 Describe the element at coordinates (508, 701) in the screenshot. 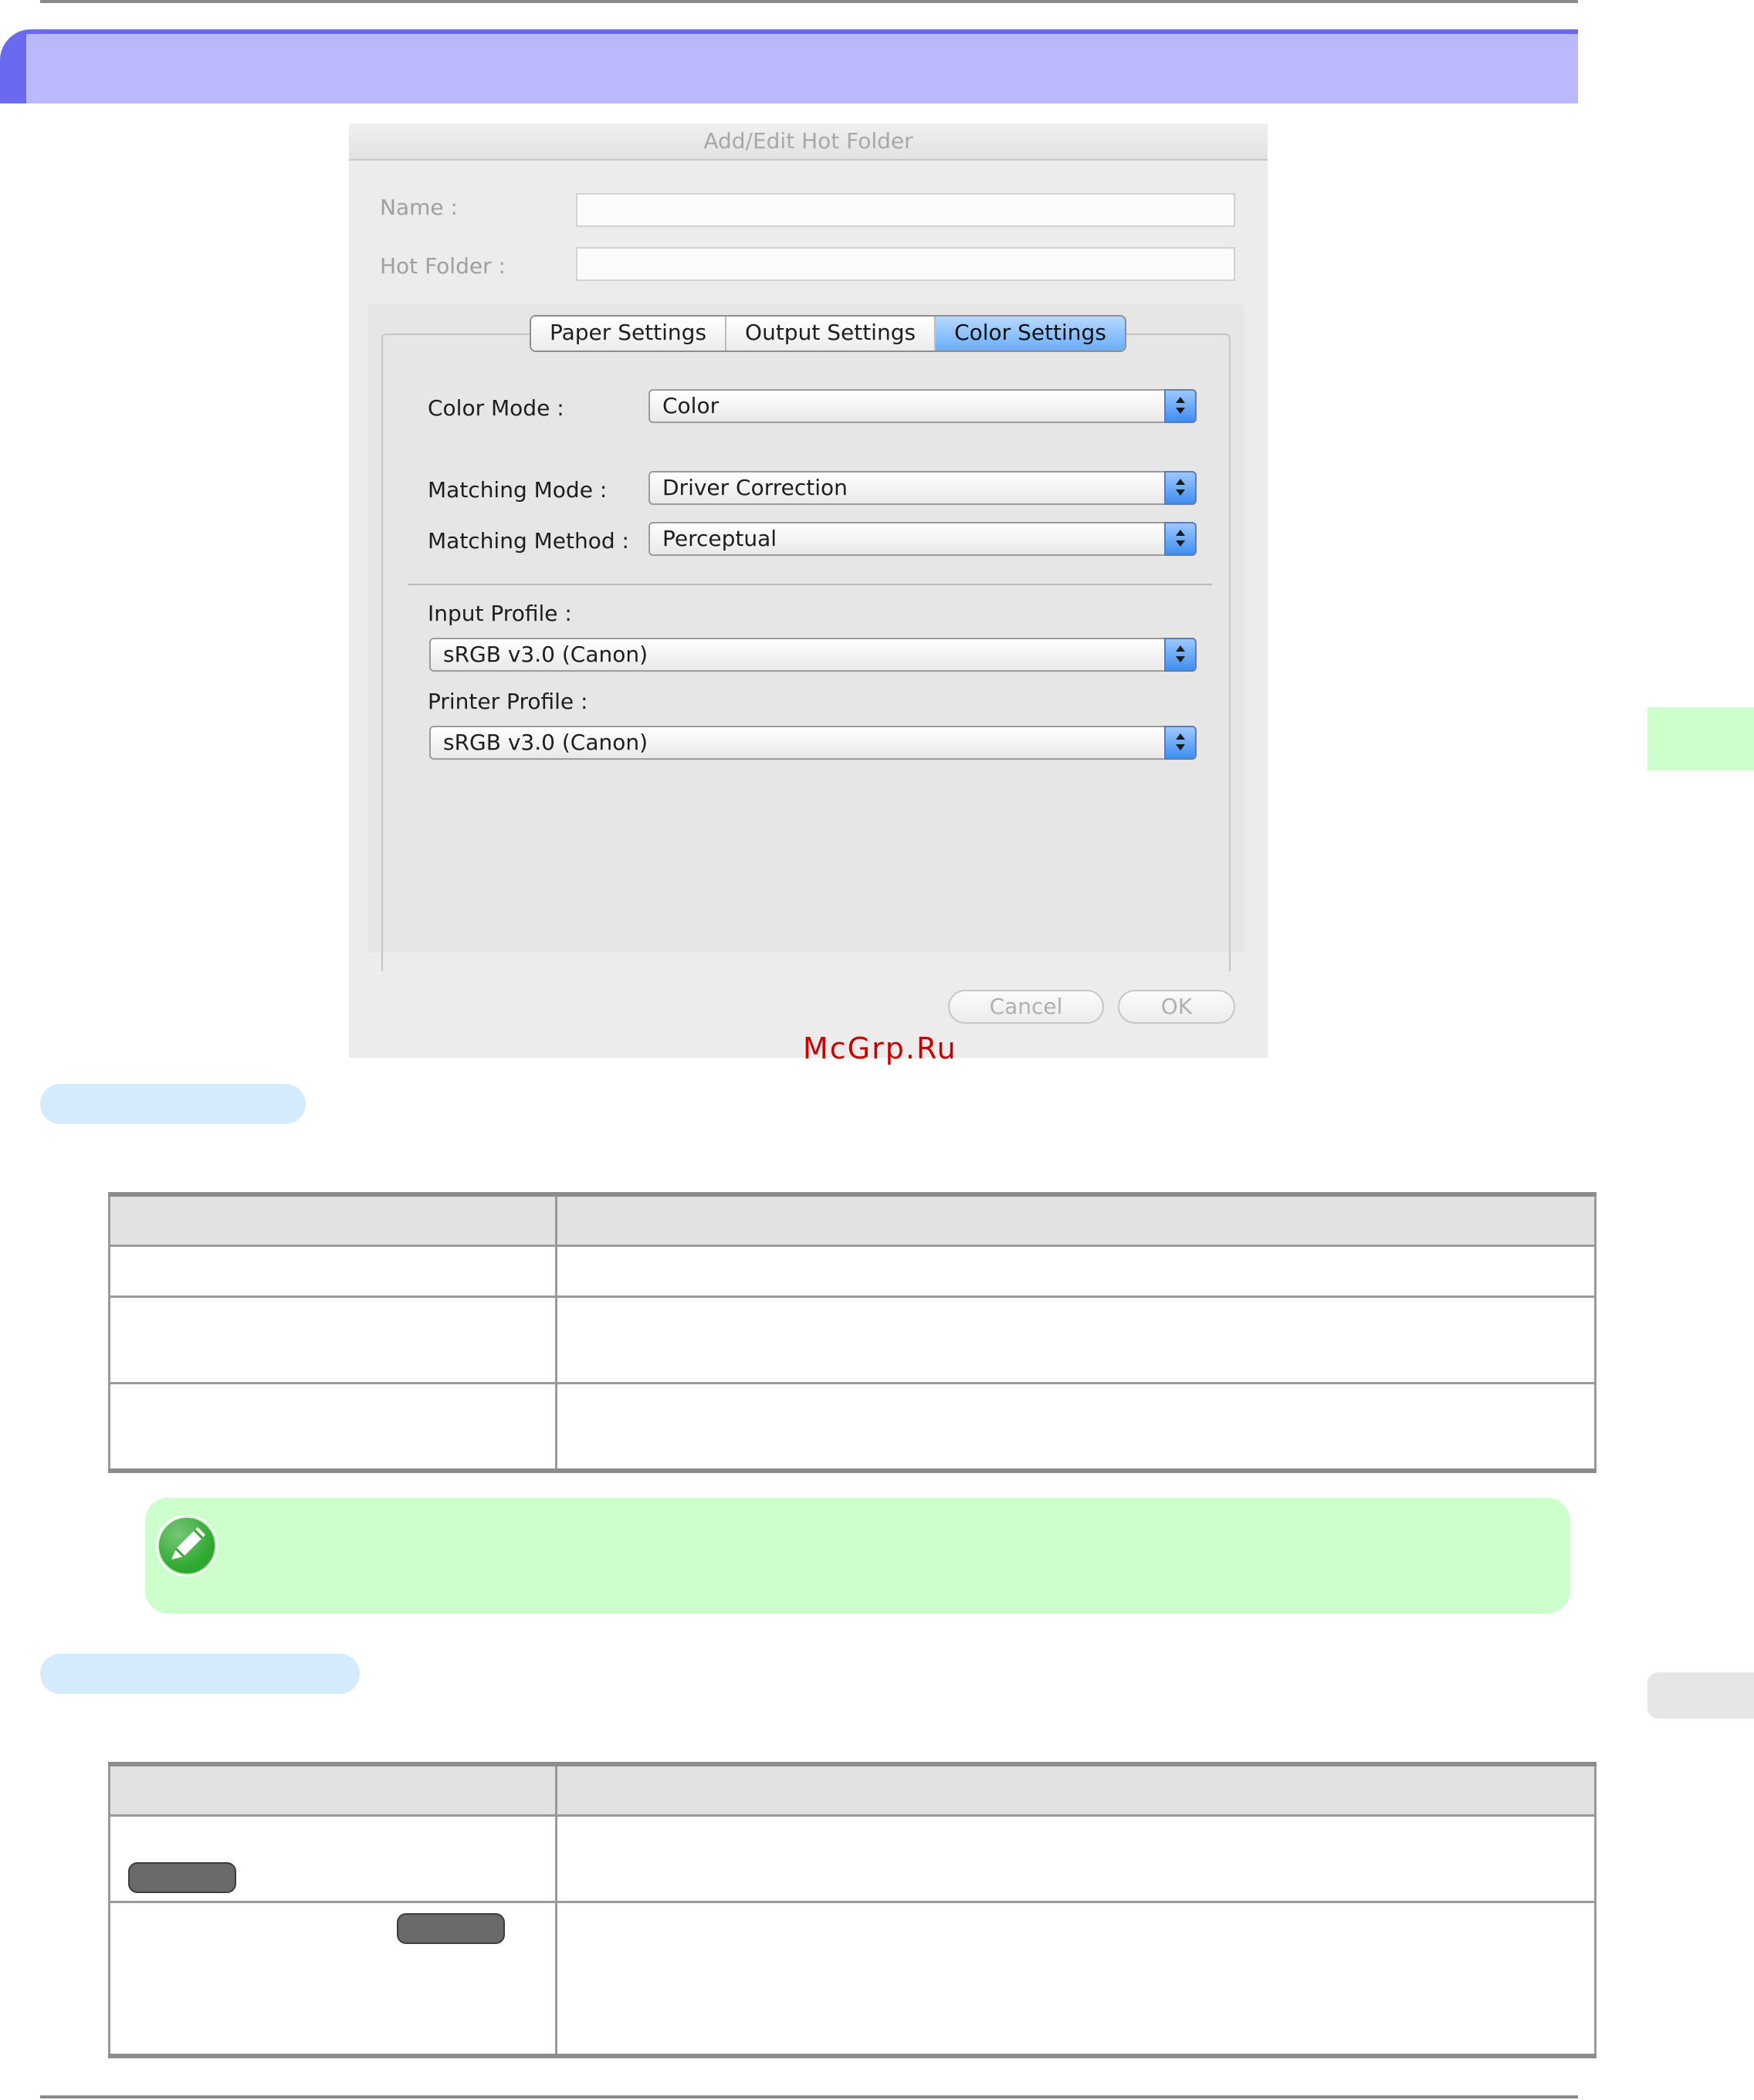

I see `printer-profile-label: Printer Profile :` at that location.